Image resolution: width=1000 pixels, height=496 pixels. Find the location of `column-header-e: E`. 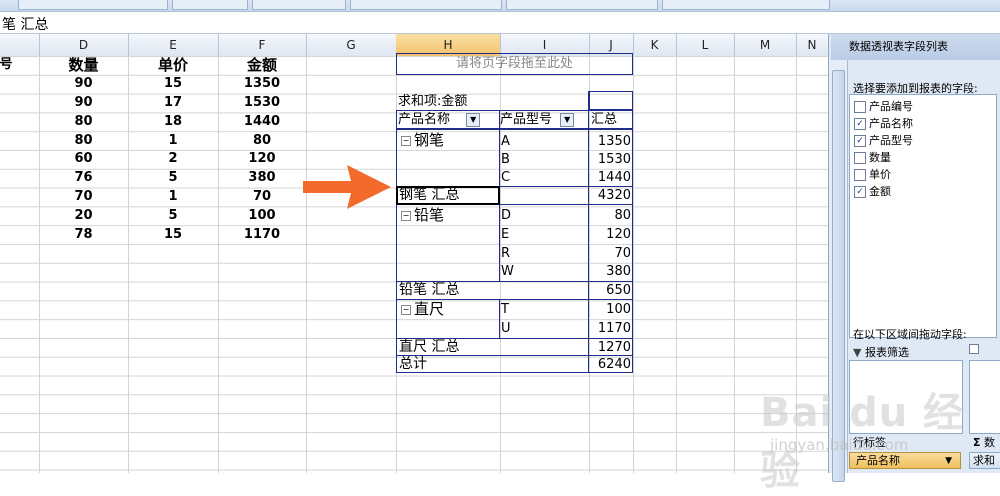

column-header-e: E is located at coordinates (173, 45).